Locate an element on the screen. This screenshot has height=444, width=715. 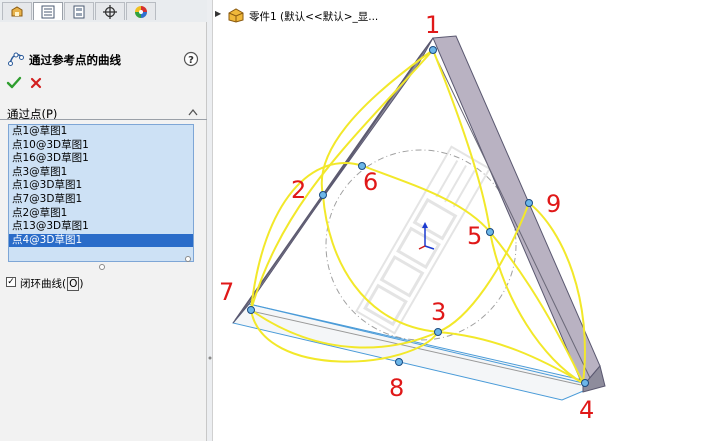
cancel-button is located at coordinates (36, 83).